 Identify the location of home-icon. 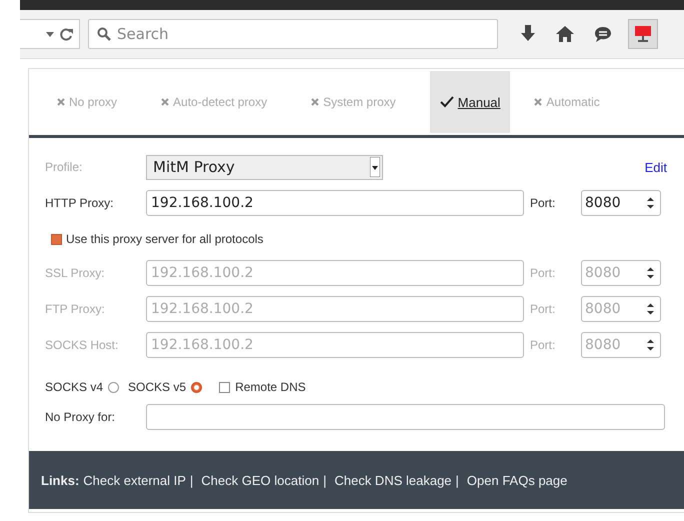
(565, 34).